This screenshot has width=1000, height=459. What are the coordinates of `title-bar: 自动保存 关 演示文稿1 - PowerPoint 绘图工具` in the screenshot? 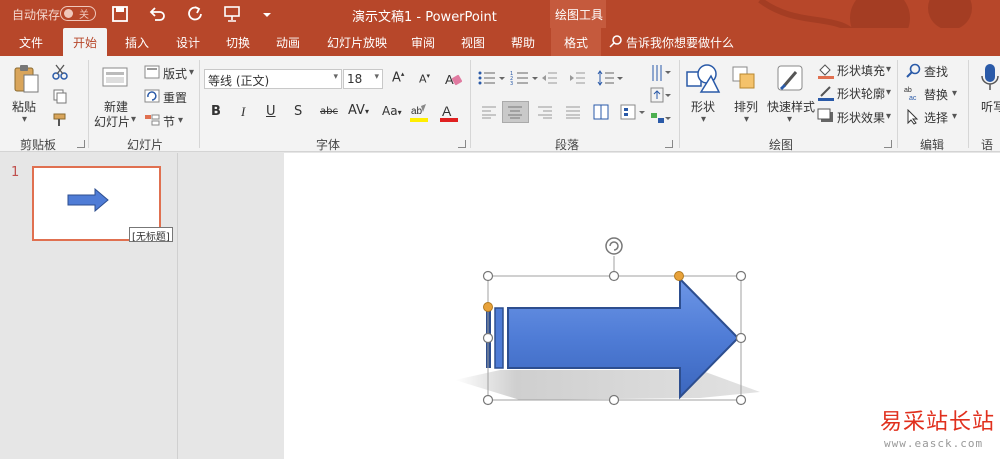 It's located at (500, 24).